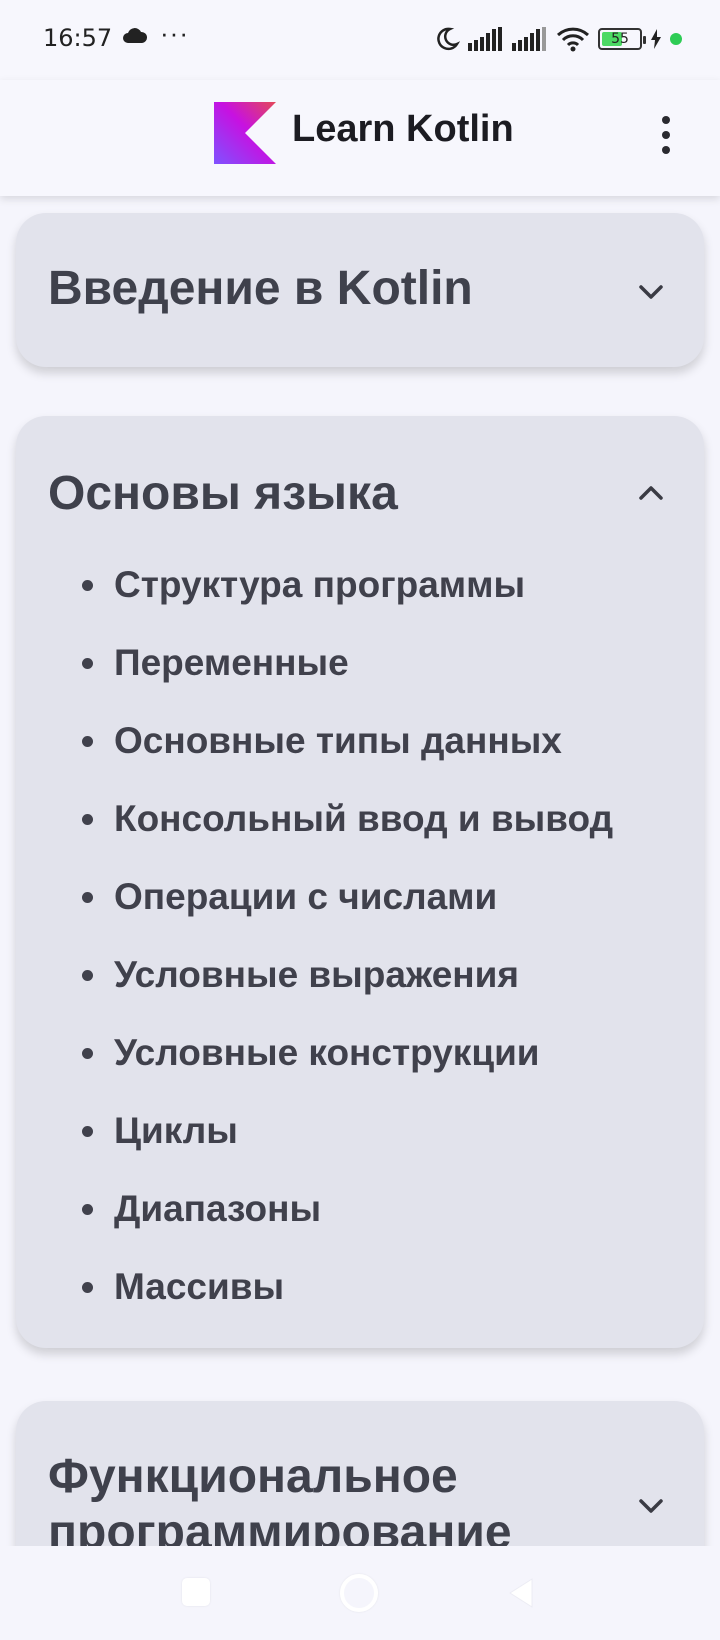  I want to click on app-bar: Learn Kotlin, so click(360, 138).